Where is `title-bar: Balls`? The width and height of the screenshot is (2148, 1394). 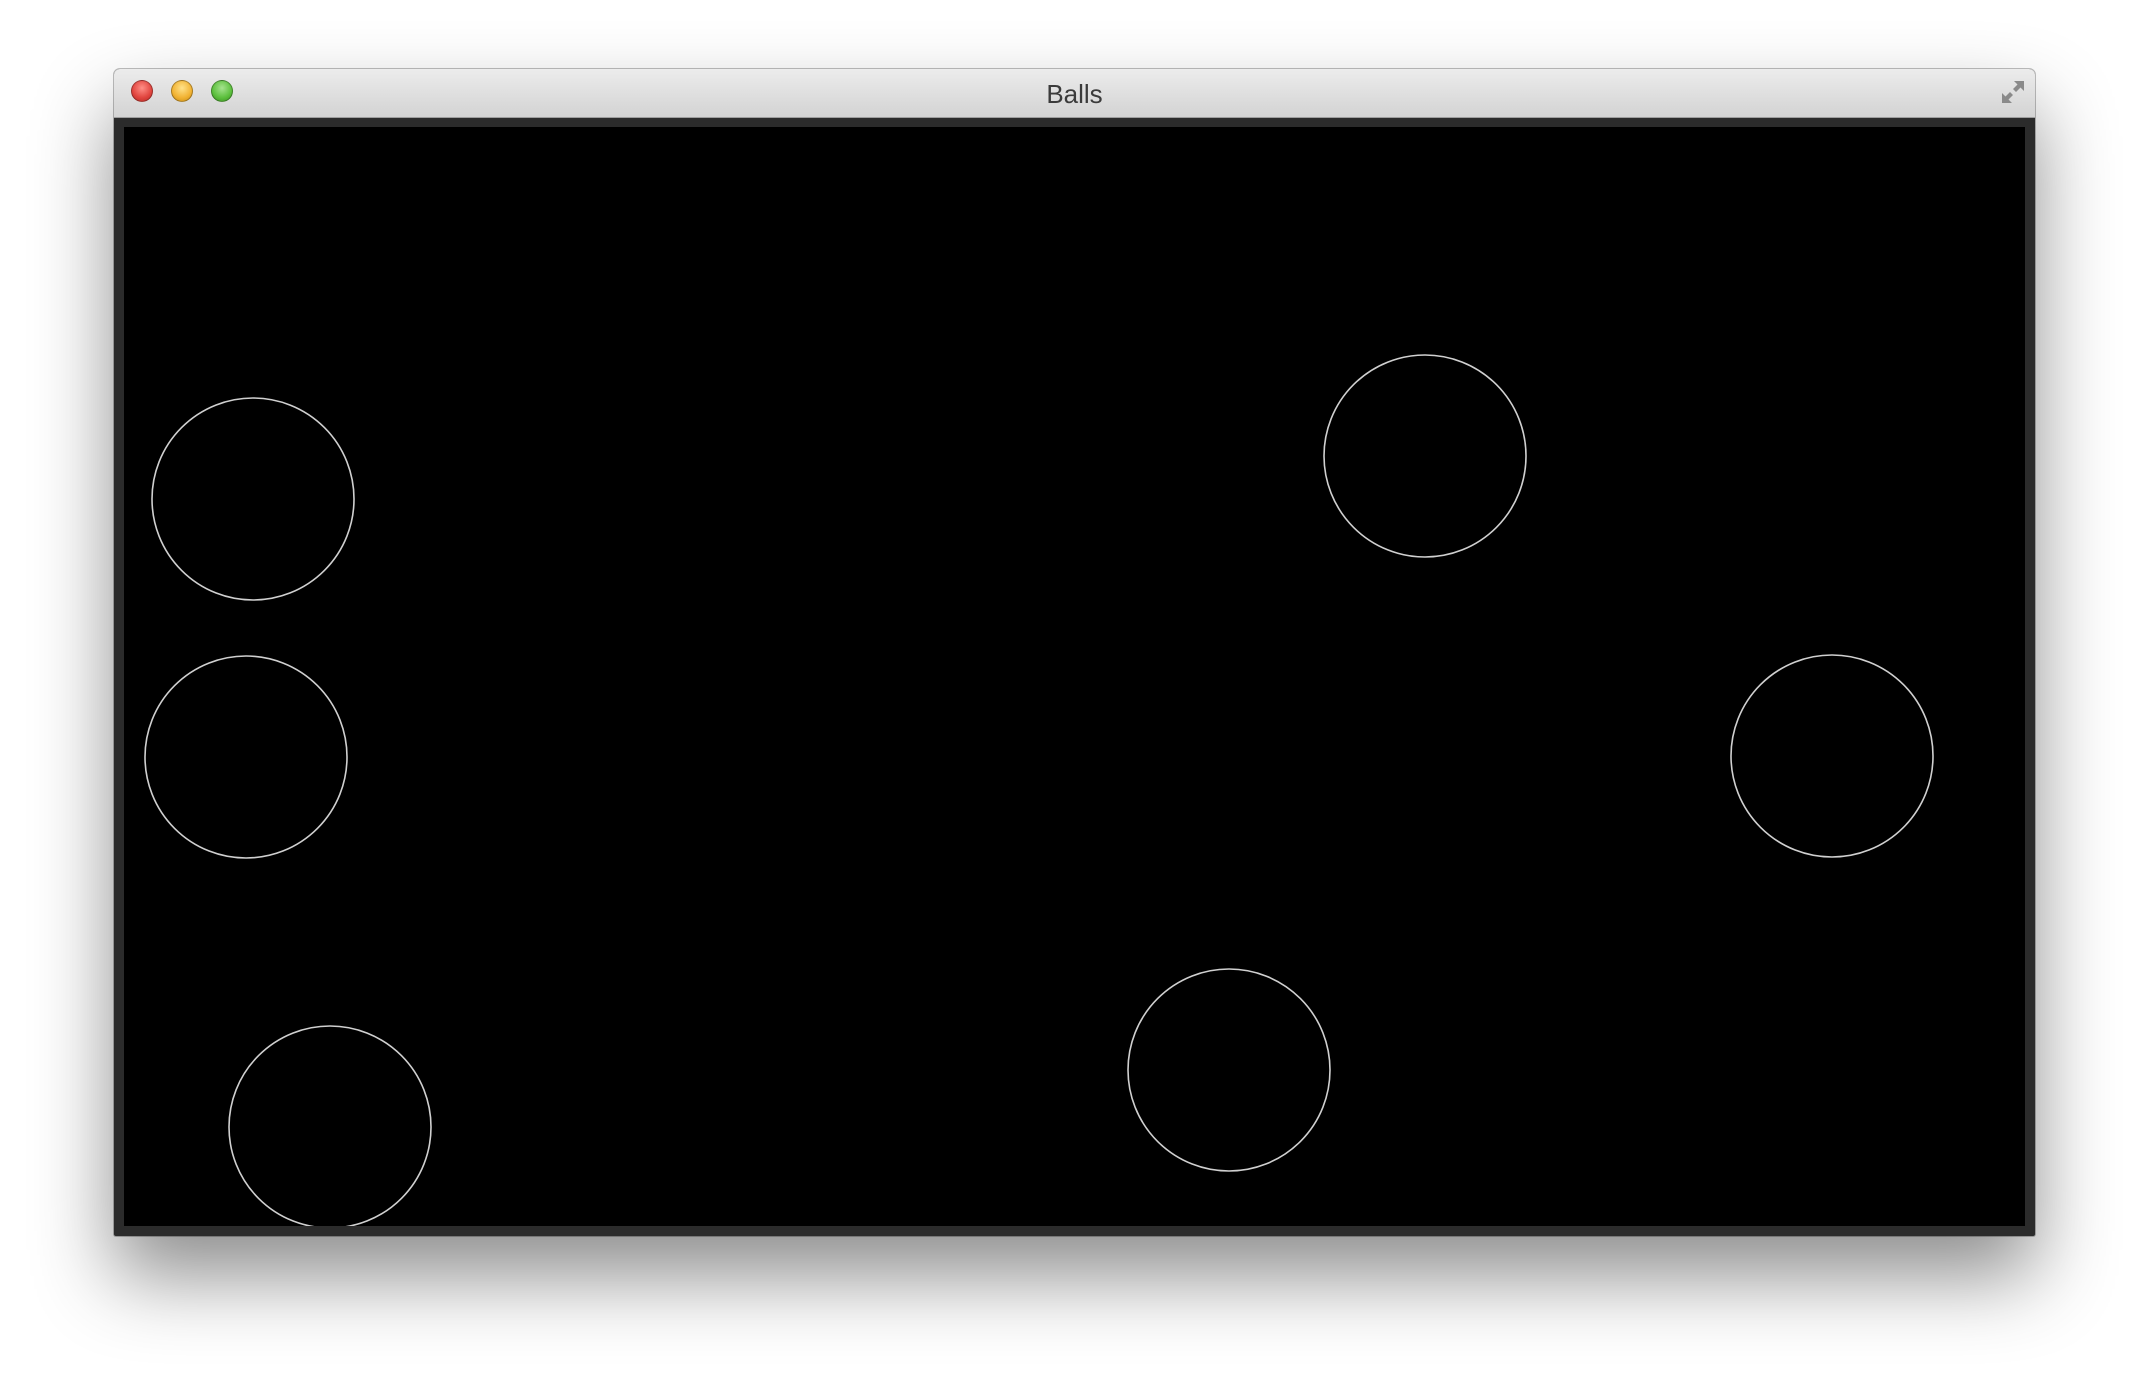 title-bar: Balls is located at coordinates (1074, 93).